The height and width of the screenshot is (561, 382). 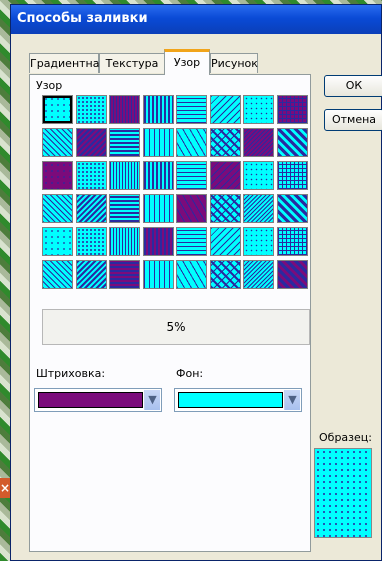 What do you see at coordinates (132, 63) in the screenshot?
I see `tab-texture: Текстура` at bounding box center [132, 63].